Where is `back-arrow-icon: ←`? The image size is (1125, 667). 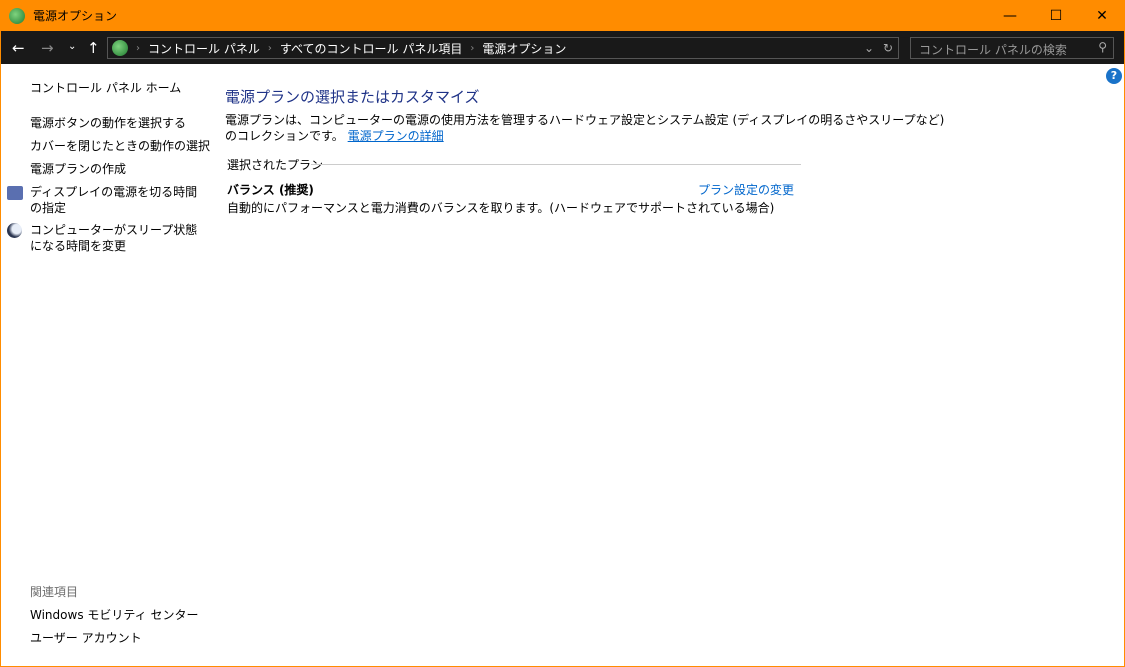
back-arrow-icon: ← is located at coordinates (18, 48).